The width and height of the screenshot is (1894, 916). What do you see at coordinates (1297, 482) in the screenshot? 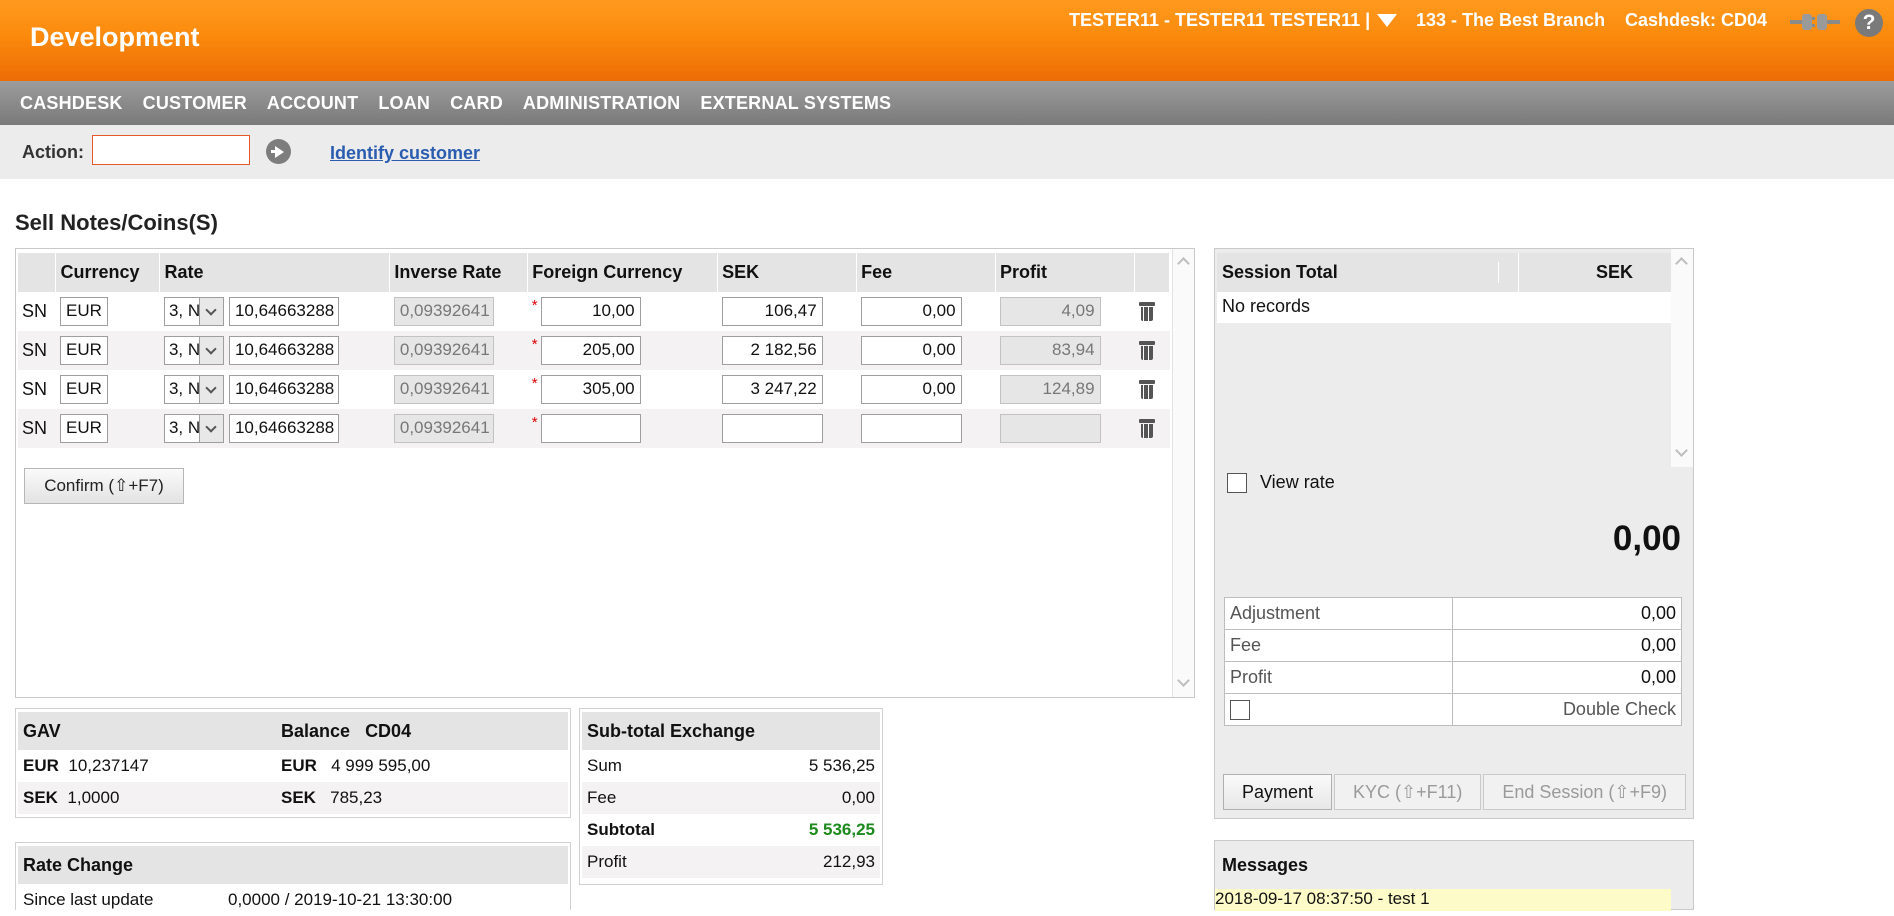
I see `view-rate-label: View rate` at bounding box center [1297, 482].